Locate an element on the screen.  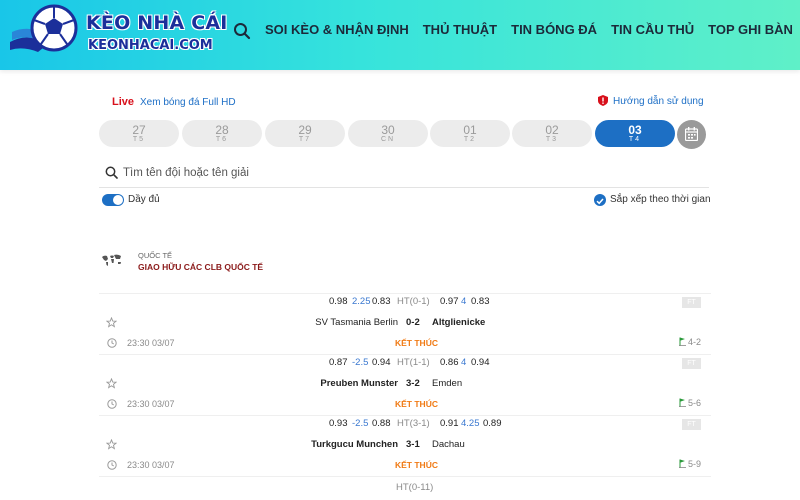
nav-tin-cau-thu: TIN CẦU THỦ is located at coordinates (652, 29).